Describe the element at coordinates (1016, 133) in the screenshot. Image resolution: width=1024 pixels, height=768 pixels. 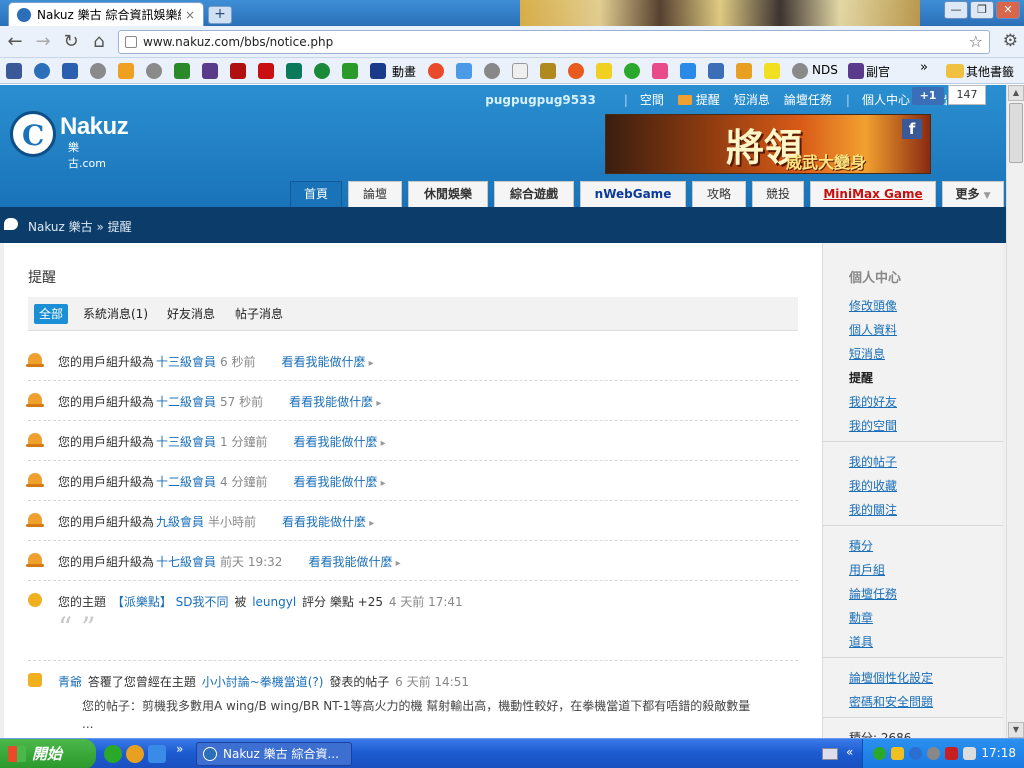
I see `scroll-thumb` at that location.